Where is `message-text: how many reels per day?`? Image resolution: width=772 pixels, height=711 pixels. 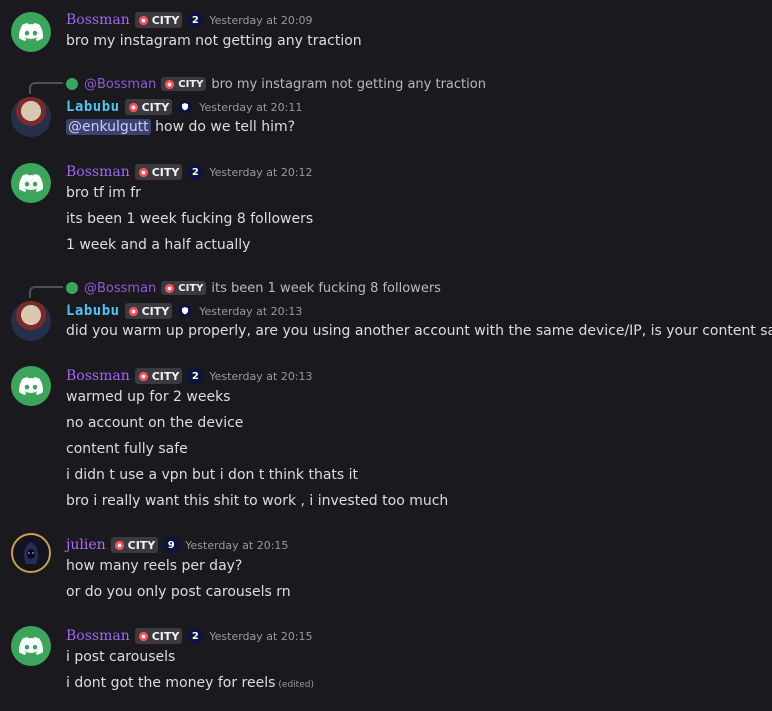 message-text: how many reels per day? is located at coordinates (154, 566).